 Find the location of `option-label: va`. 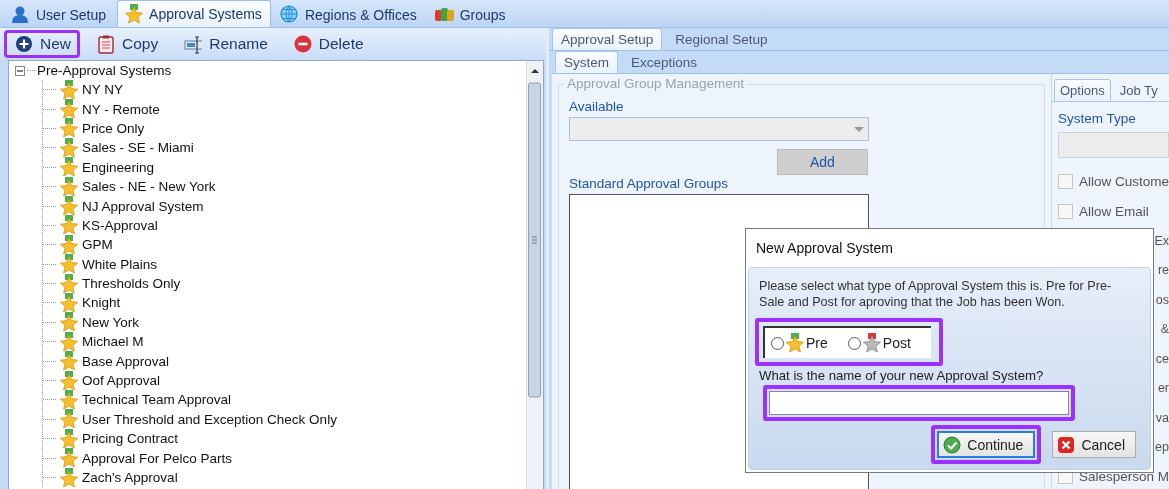

option-label: va is located at coordinates (1162, 417).